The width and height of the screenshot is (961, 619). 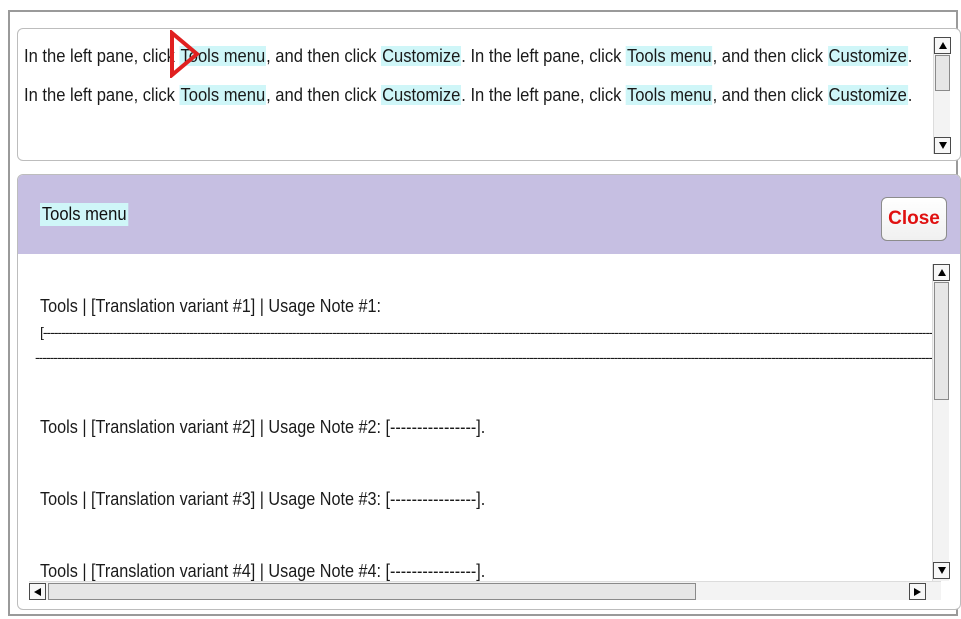 What do you see at coordinates (84, 214) in the screenshot?
I see `panel-title: Tools menu` at bounding box center [84, 214].